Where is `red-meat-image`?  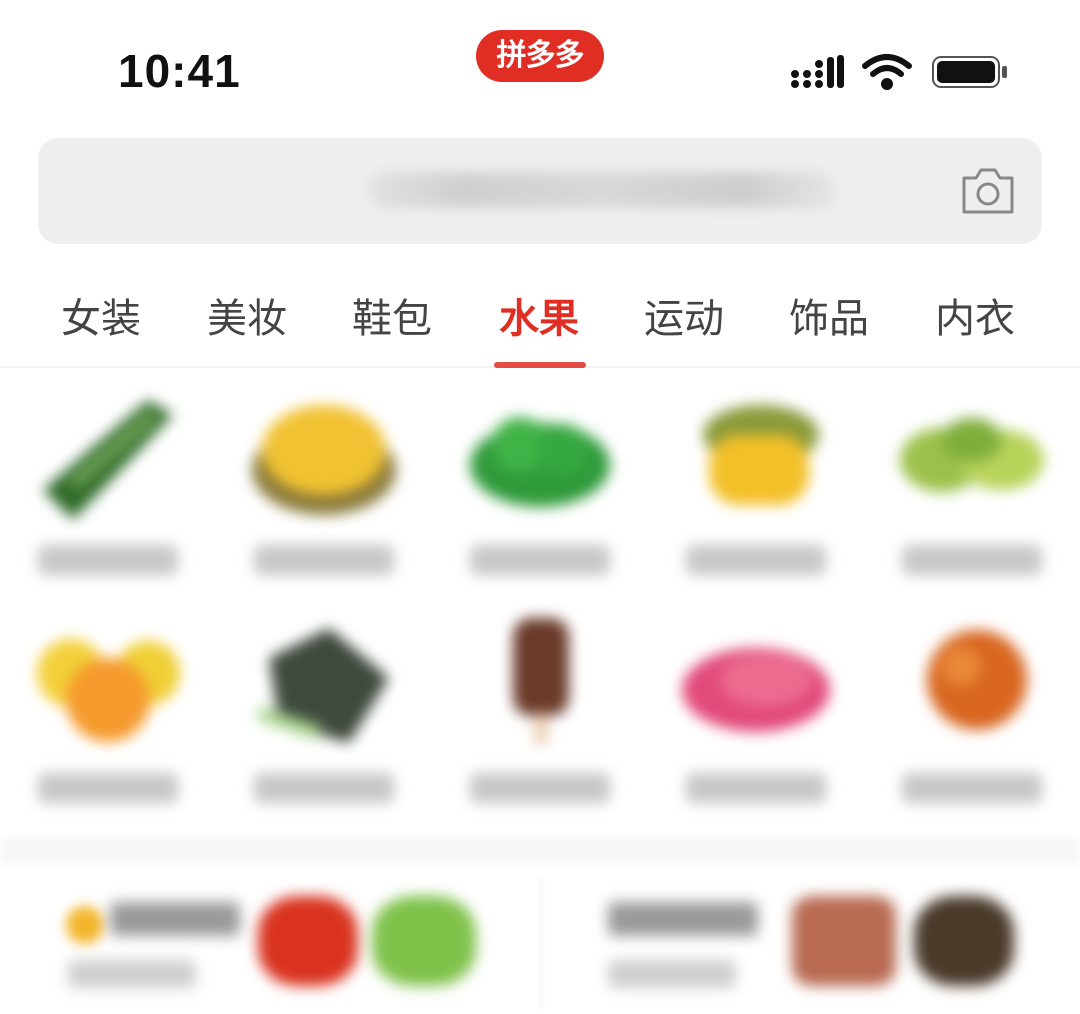
red-meat-image is located at coordinates (756, 690).